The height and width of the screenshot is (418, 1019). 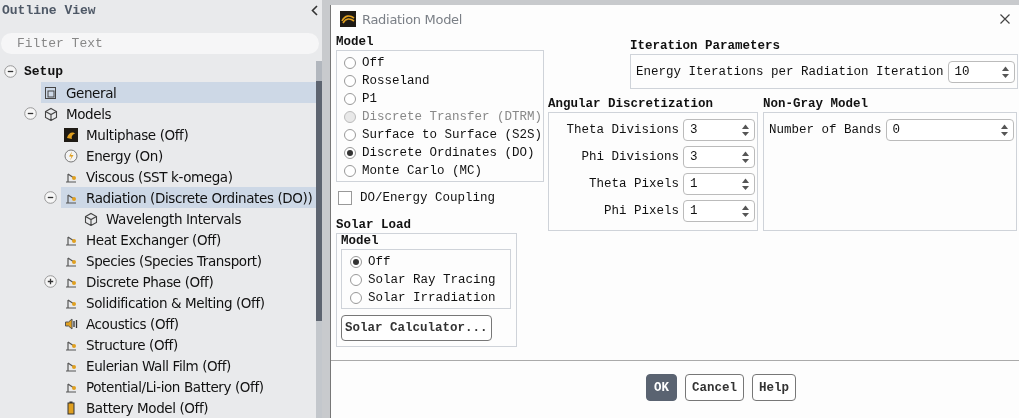 I want to click on panel-title: Outline View, so click(x=49, y=10).